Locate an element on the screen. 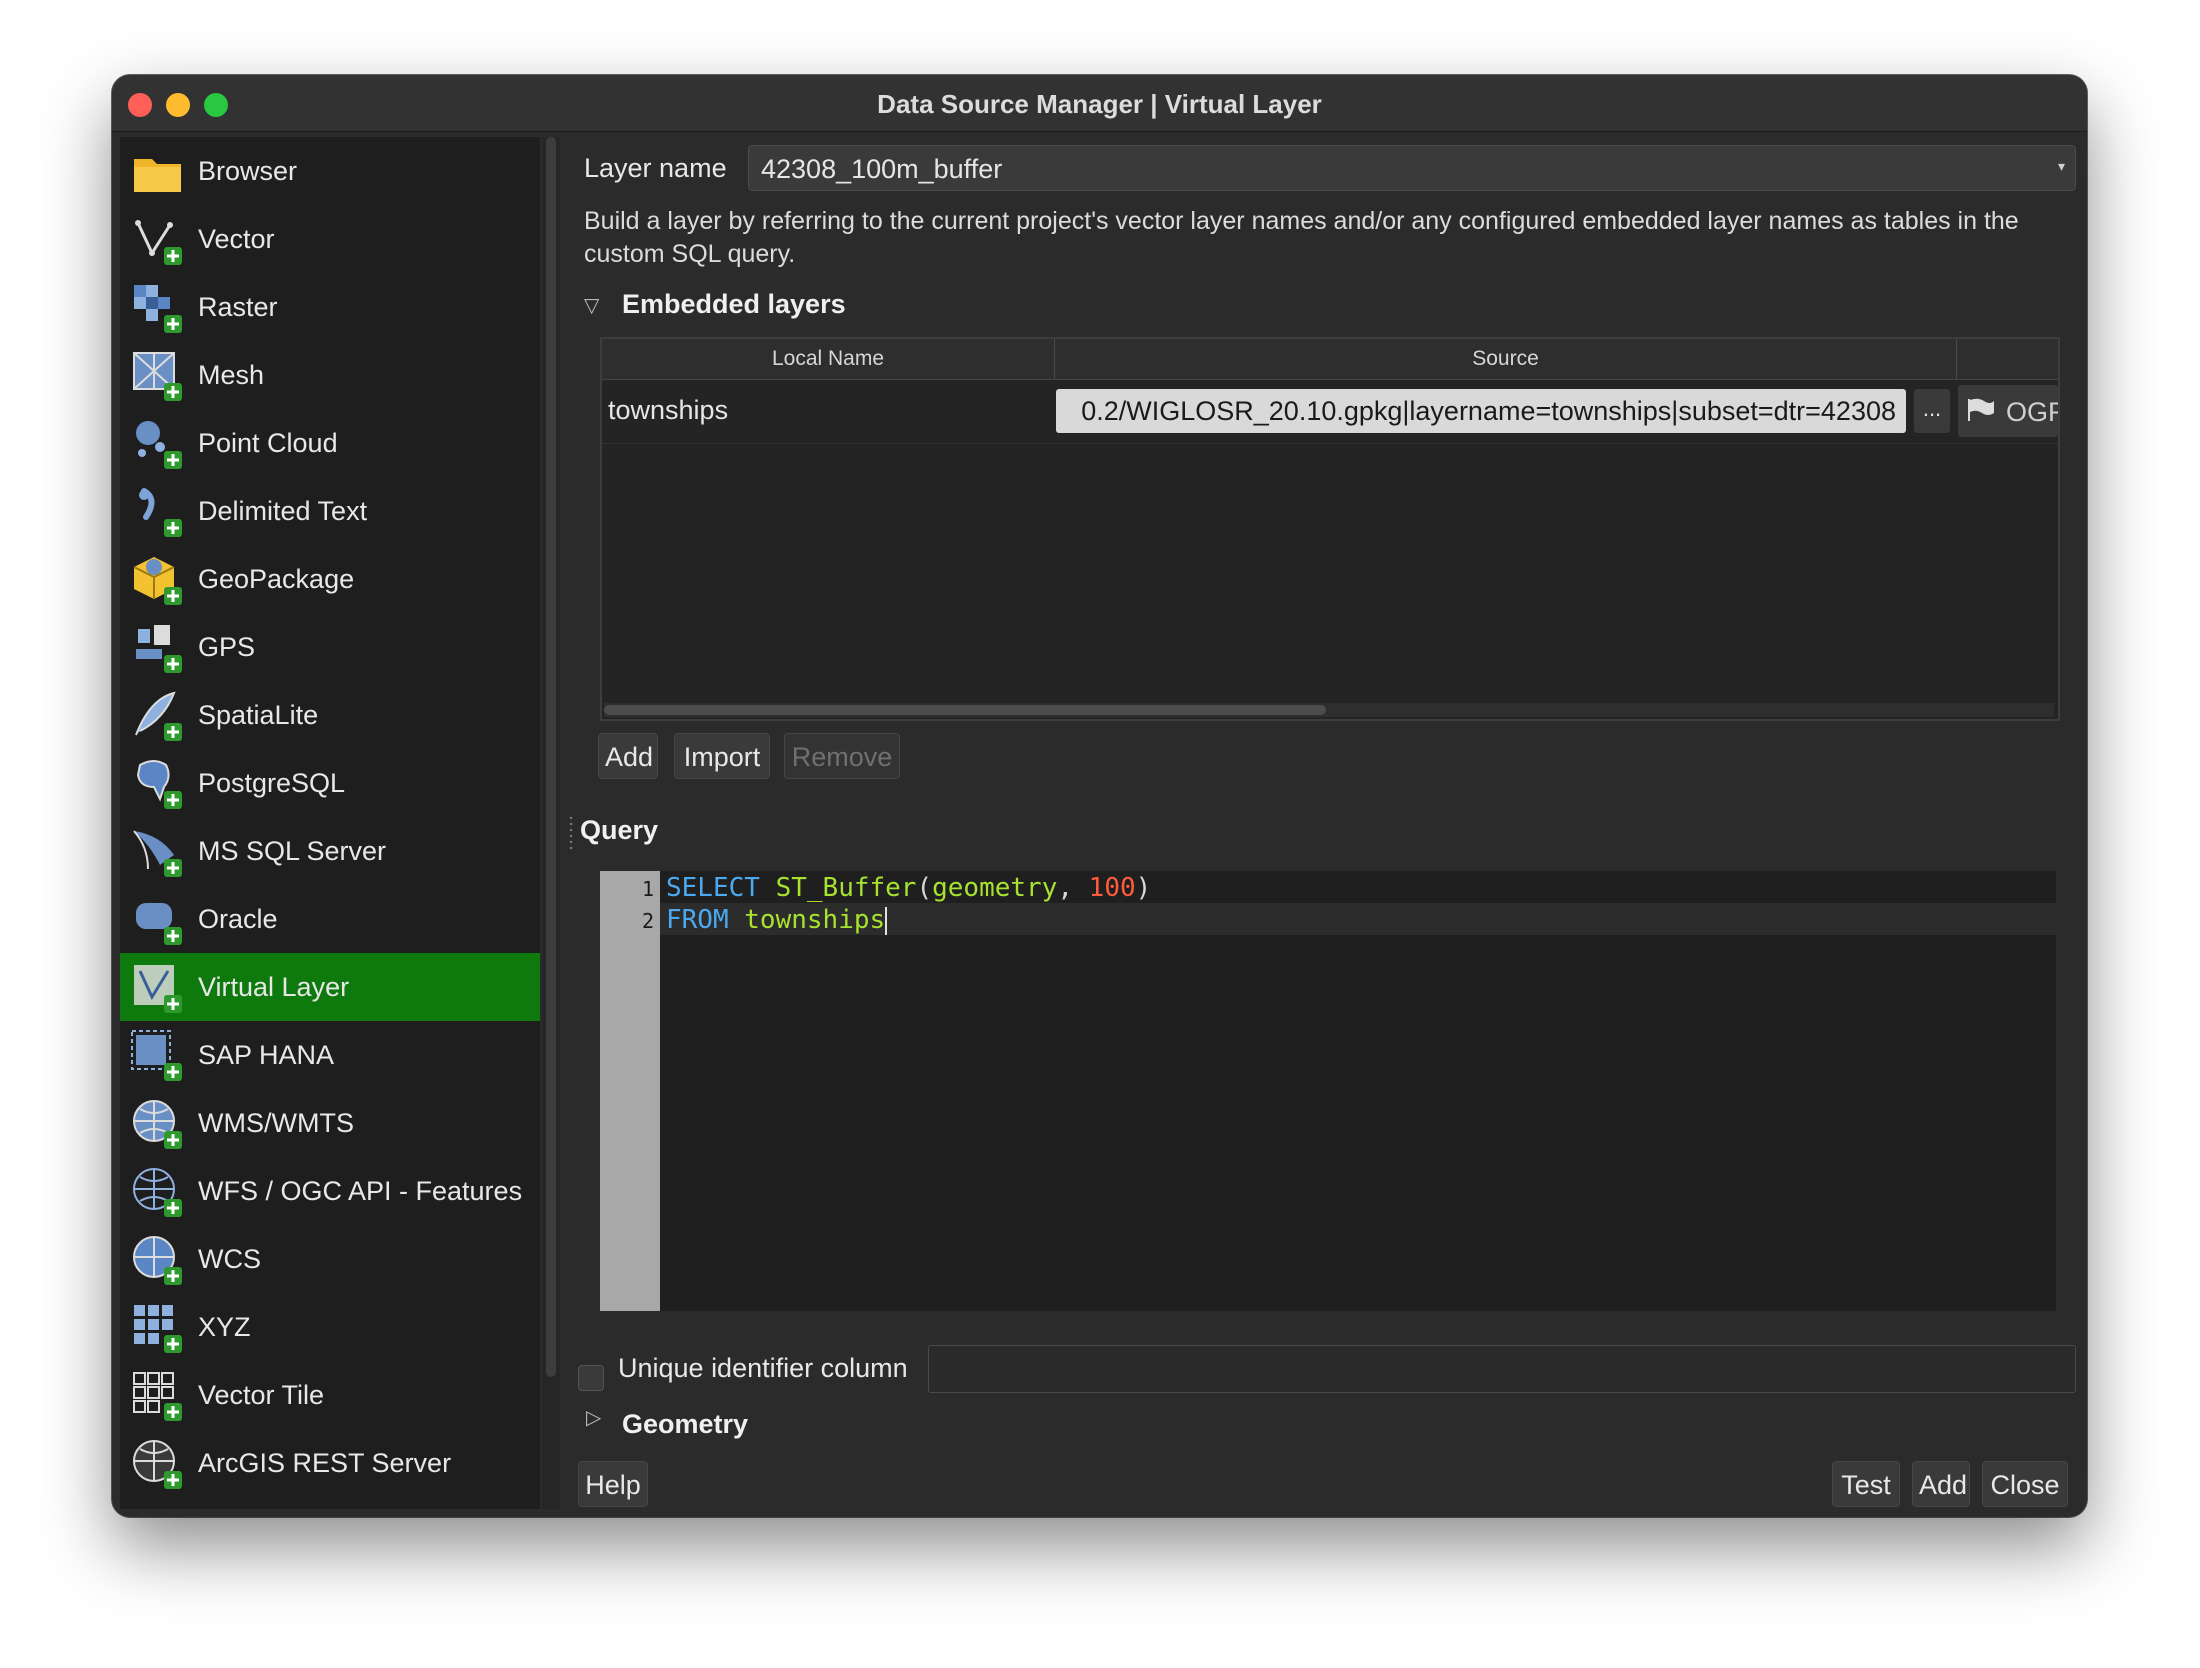 Image resolution: width=2200 pixels, height=1668 pixels. postgresql-add-icon is located at coordinates (158, 785).